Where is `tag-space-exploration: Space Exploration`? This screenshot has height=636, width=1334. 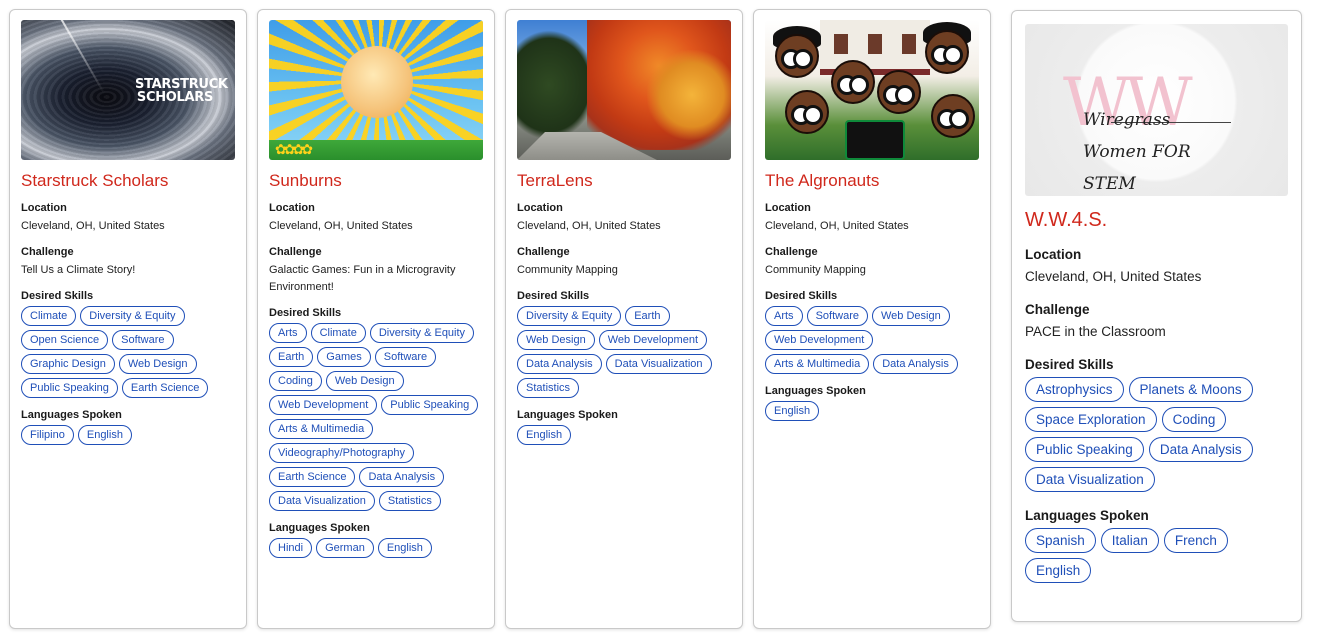 tag-space-exploration: Space Exploration is located at coordinates (1091, 419).